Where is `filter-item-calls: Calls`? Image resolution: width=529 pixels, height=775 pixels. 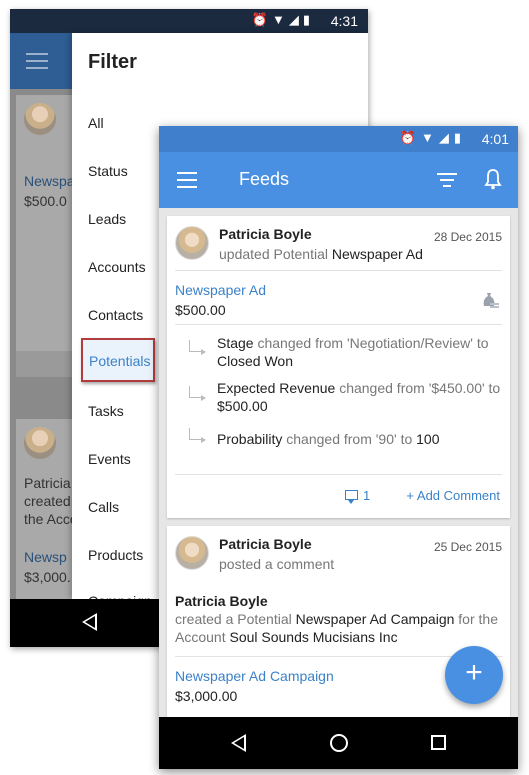
filter-item-calls: Calls is located at coordinates (103, 507).